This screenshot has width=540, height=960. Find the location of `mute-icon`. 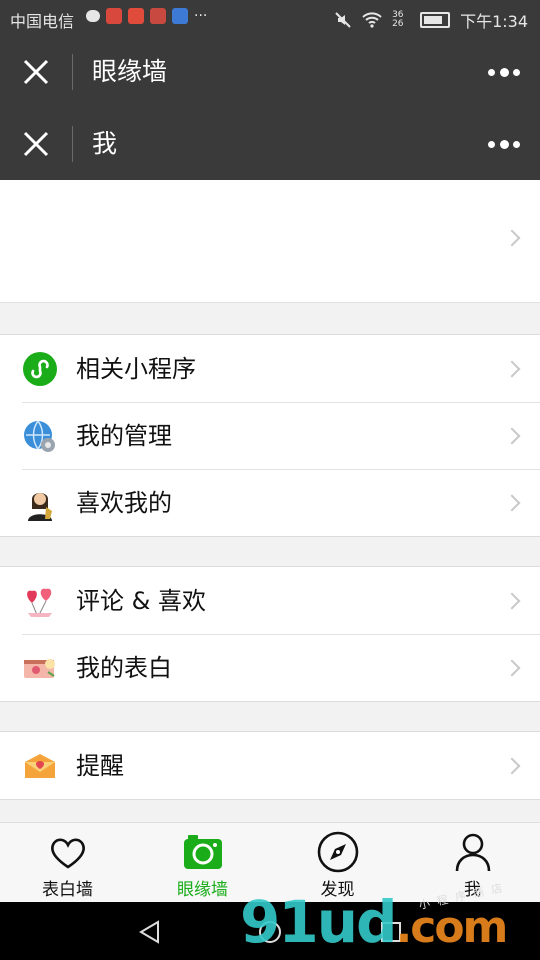

mute-icon is located at coordinates (343, 20).